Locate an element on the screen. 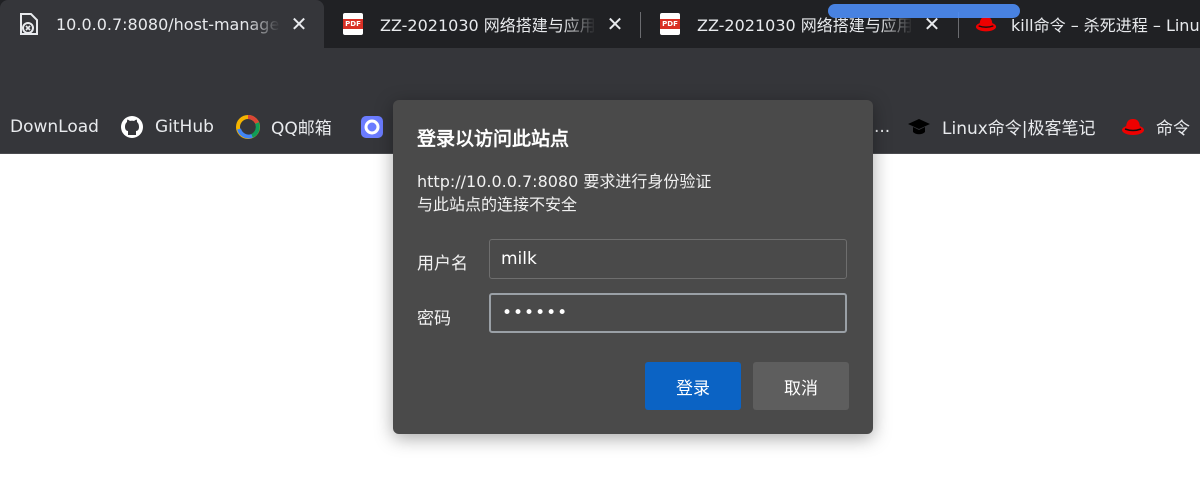  tab-title: kill命令 – 杀死进程 – Linux is located at coordinates (1105, 25).